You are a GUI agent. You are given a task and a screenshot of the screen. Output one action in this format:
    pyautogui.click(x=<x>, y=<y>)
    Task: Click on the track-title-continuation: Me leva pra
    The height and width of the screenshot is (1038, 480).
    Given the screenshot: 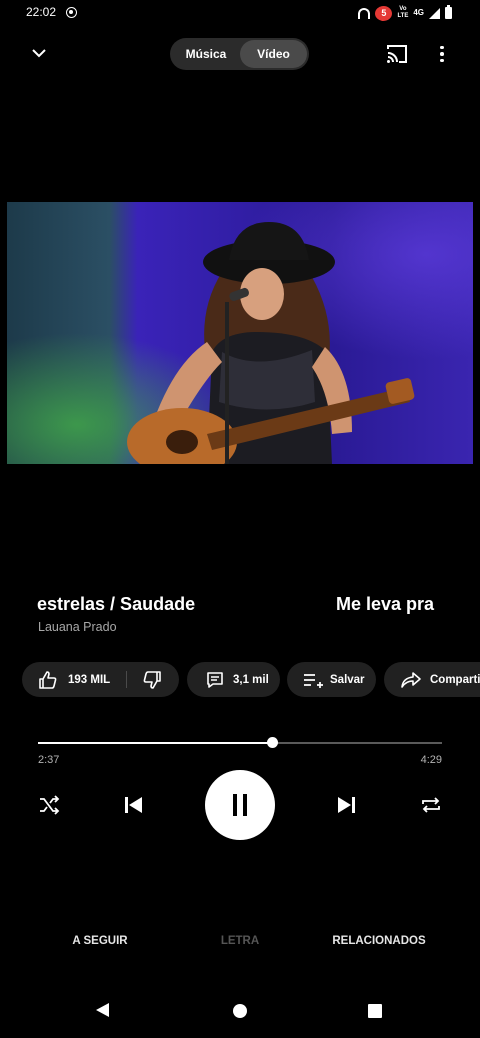 What is the action you would take?
    pyautogui.click(x=385, y=604)
    